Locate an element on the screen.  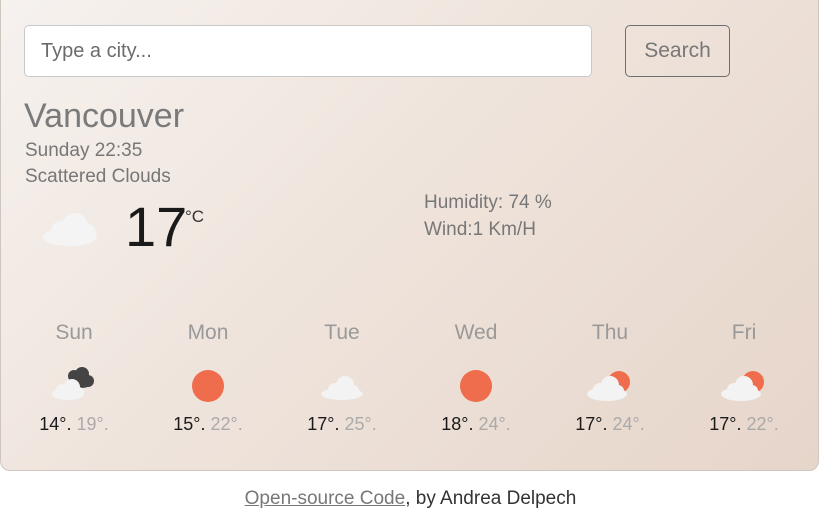
forecast-day-name: Sun is located at coordinates (74, 332).